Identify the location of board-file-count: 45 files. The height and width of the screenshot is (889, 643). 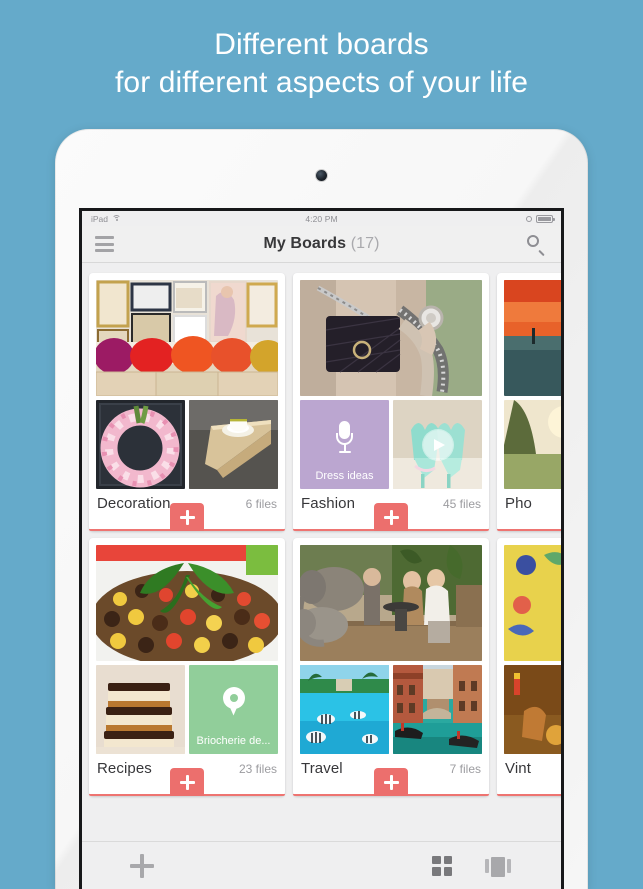
(461, 504).